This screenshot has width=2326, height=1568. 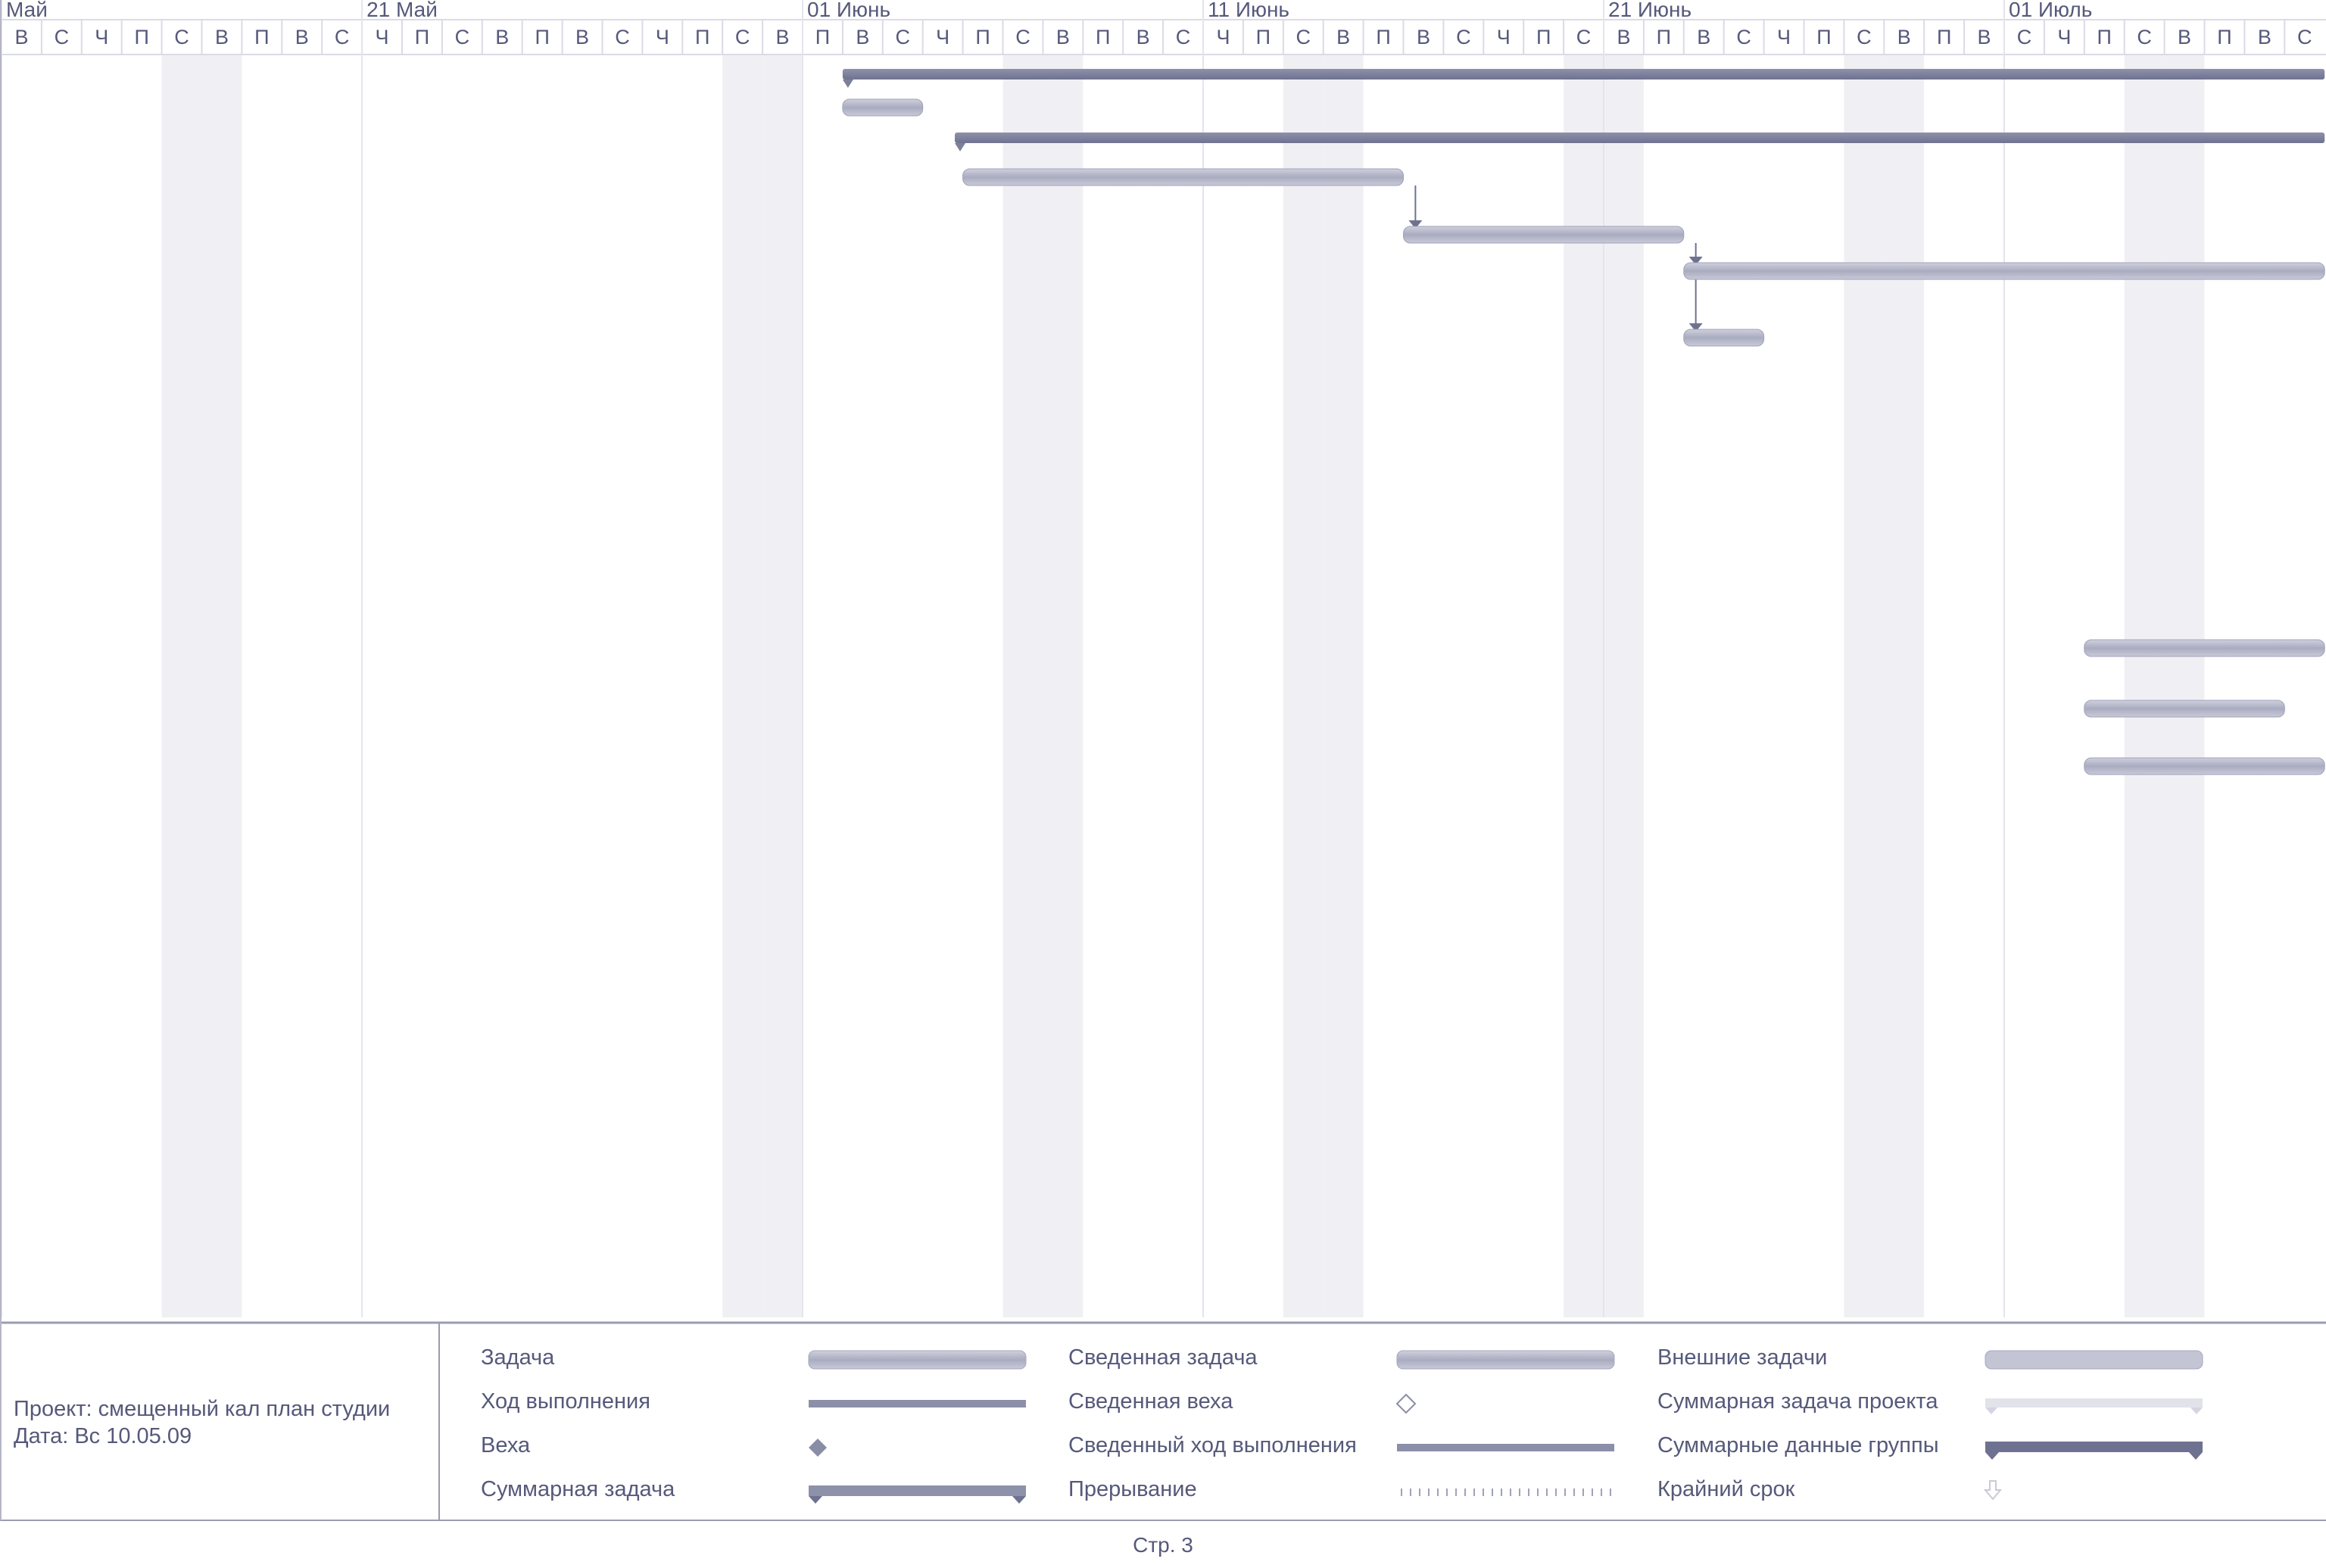 I want to click on legend-label-task: Задача, so click(x=518, y=1357).